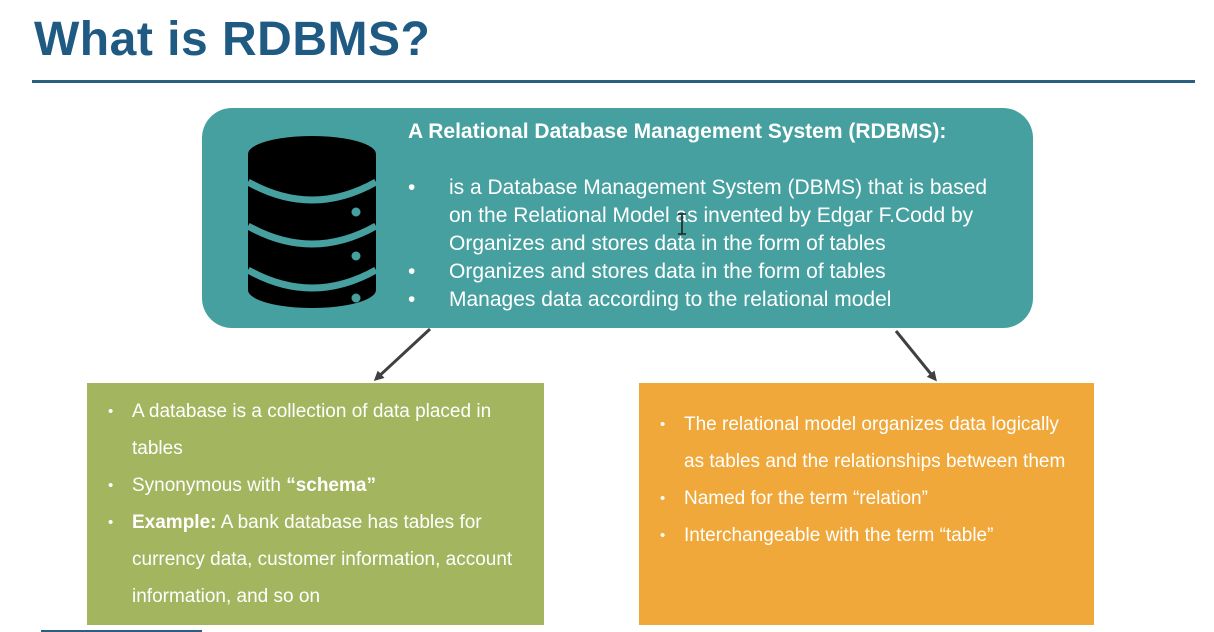 The image size is (1214, 632). I want to click on text-cursor-icon, so click(682, 224).